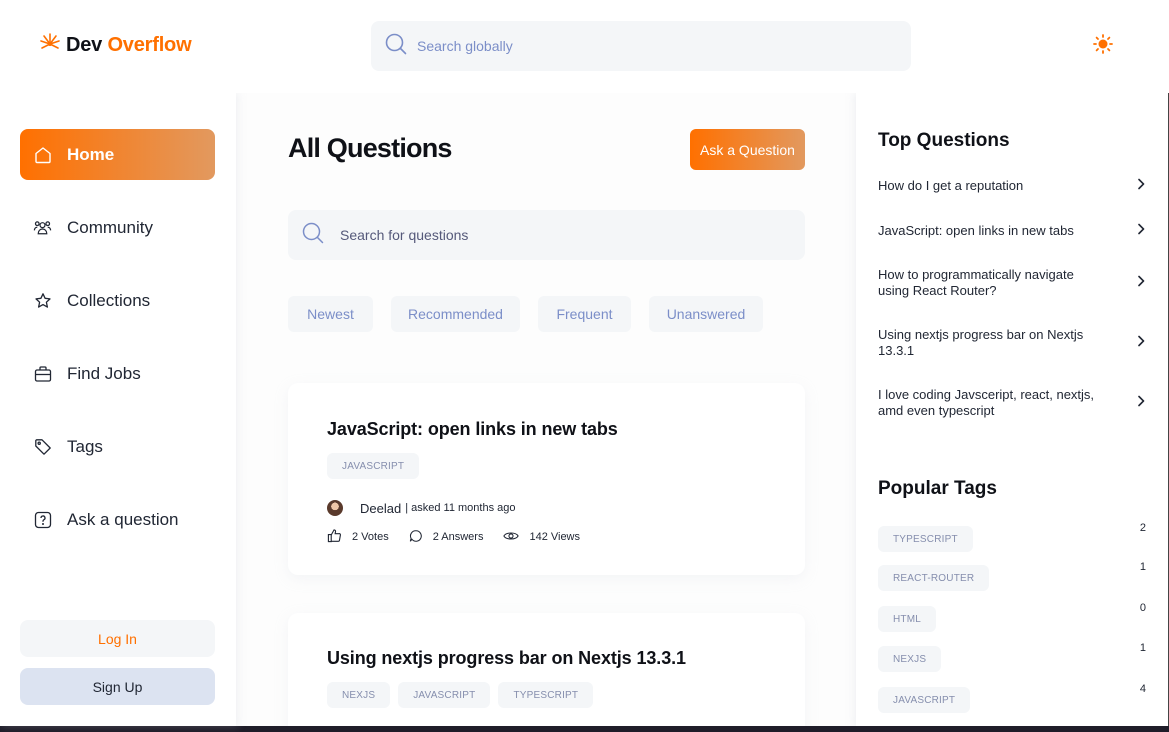 This screenshot has width=1169, height=732. Describe the element at coordinates (42, 373) in the screenshot. I see `briefcase-icon` at that location.